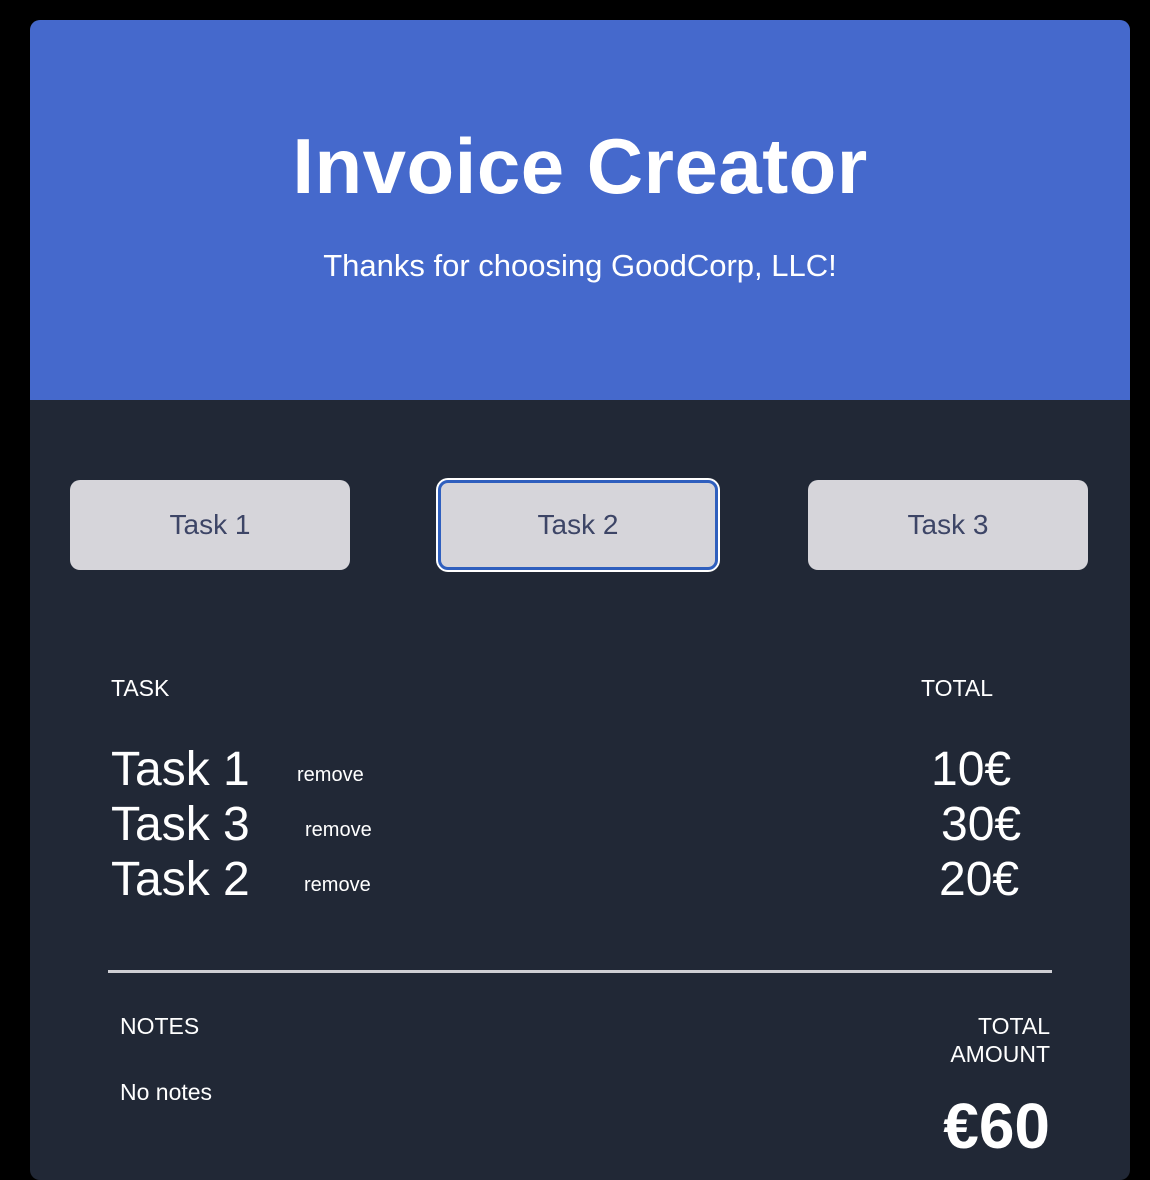  Describe the element at coordinates (971, 769) in the screenshot. I see `invoice-row-amount: 10€` at that location.